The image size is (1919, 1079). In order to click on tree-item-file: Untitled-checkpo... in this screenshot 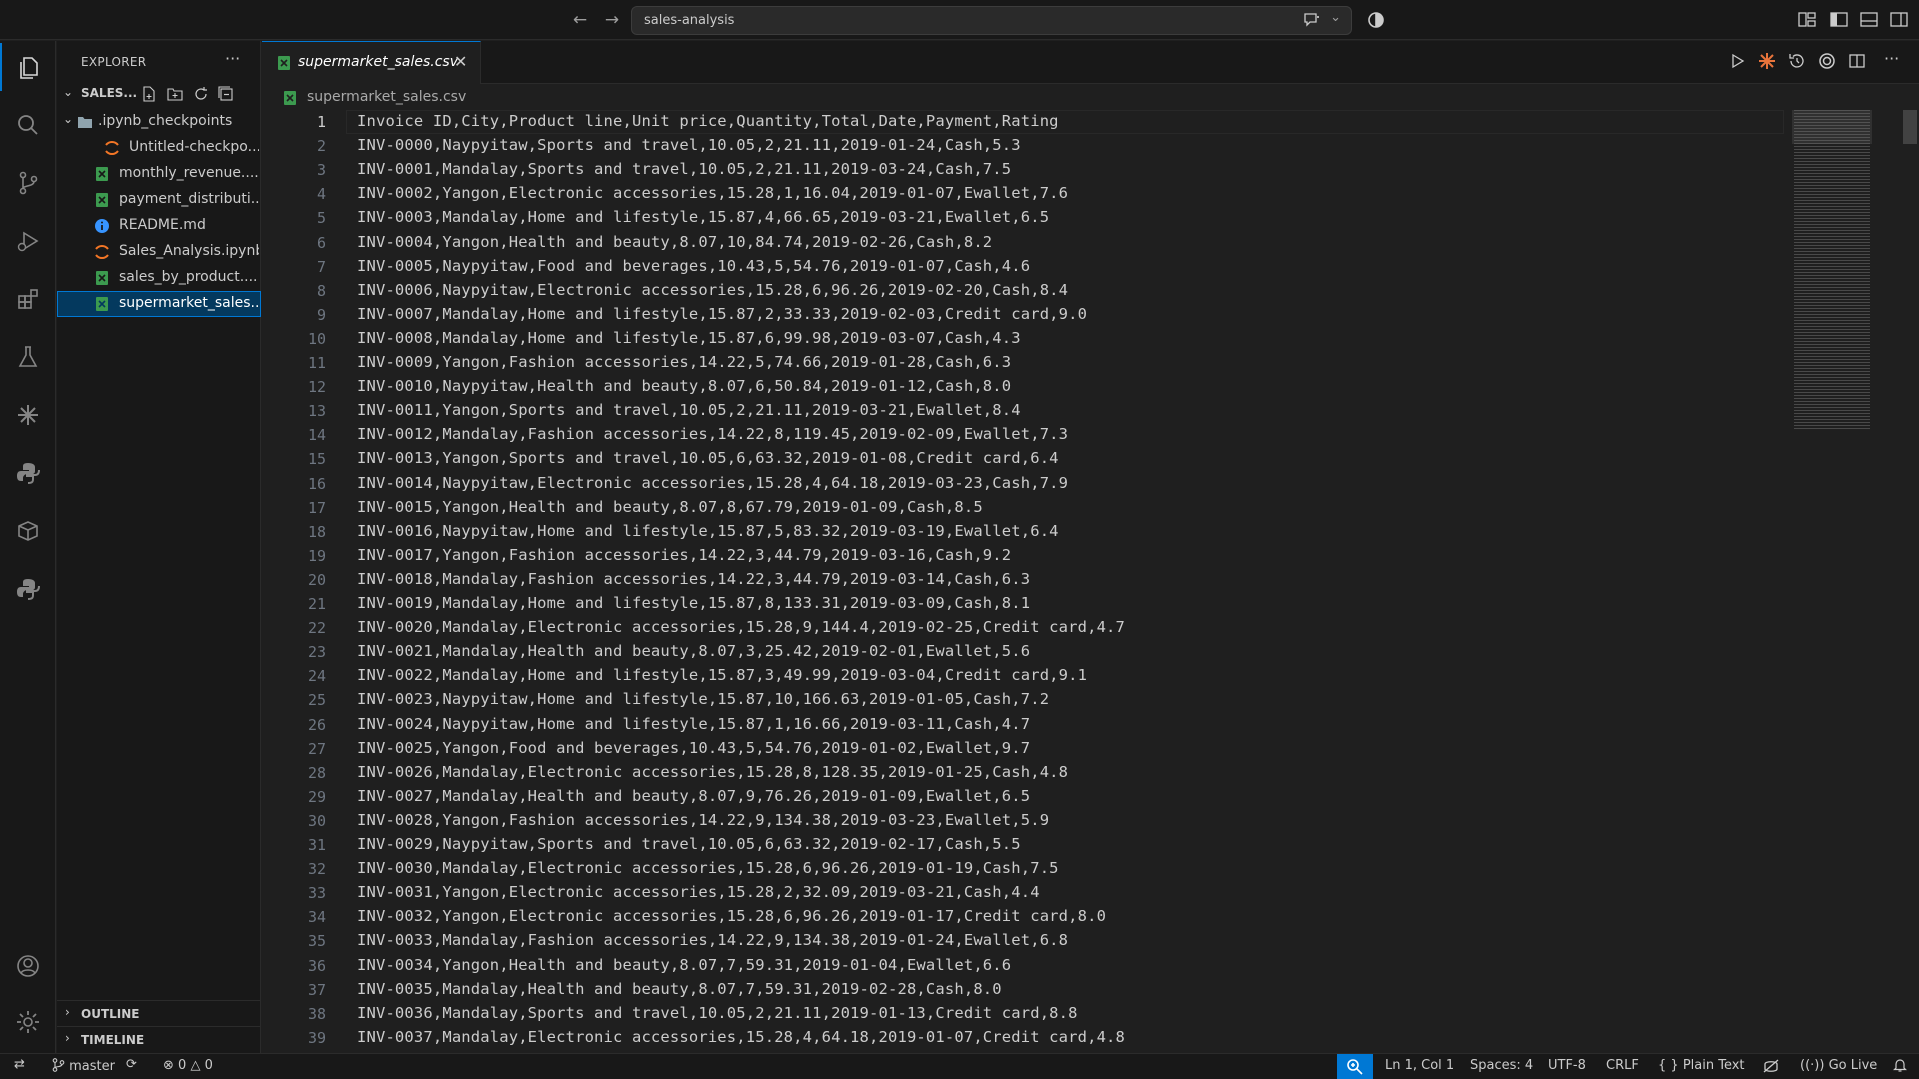, I will do `click(159, 148)`.